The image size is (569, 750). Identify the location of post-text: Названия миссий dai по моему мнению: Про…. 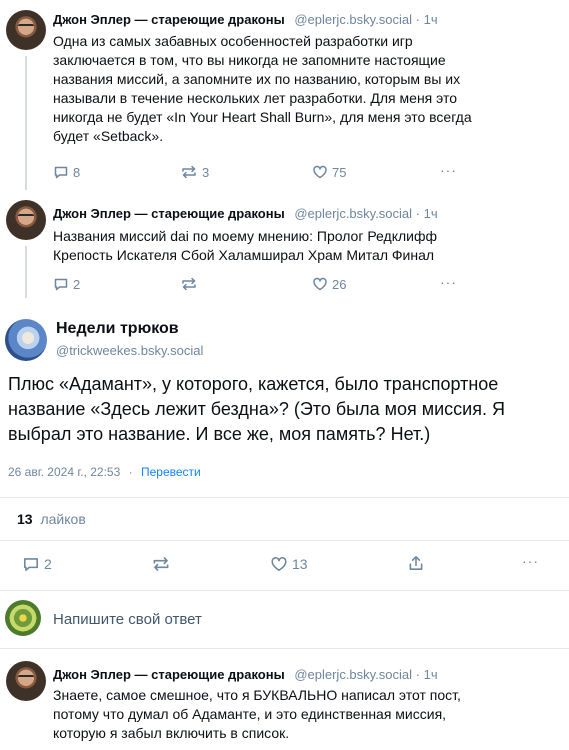
(245, 245).